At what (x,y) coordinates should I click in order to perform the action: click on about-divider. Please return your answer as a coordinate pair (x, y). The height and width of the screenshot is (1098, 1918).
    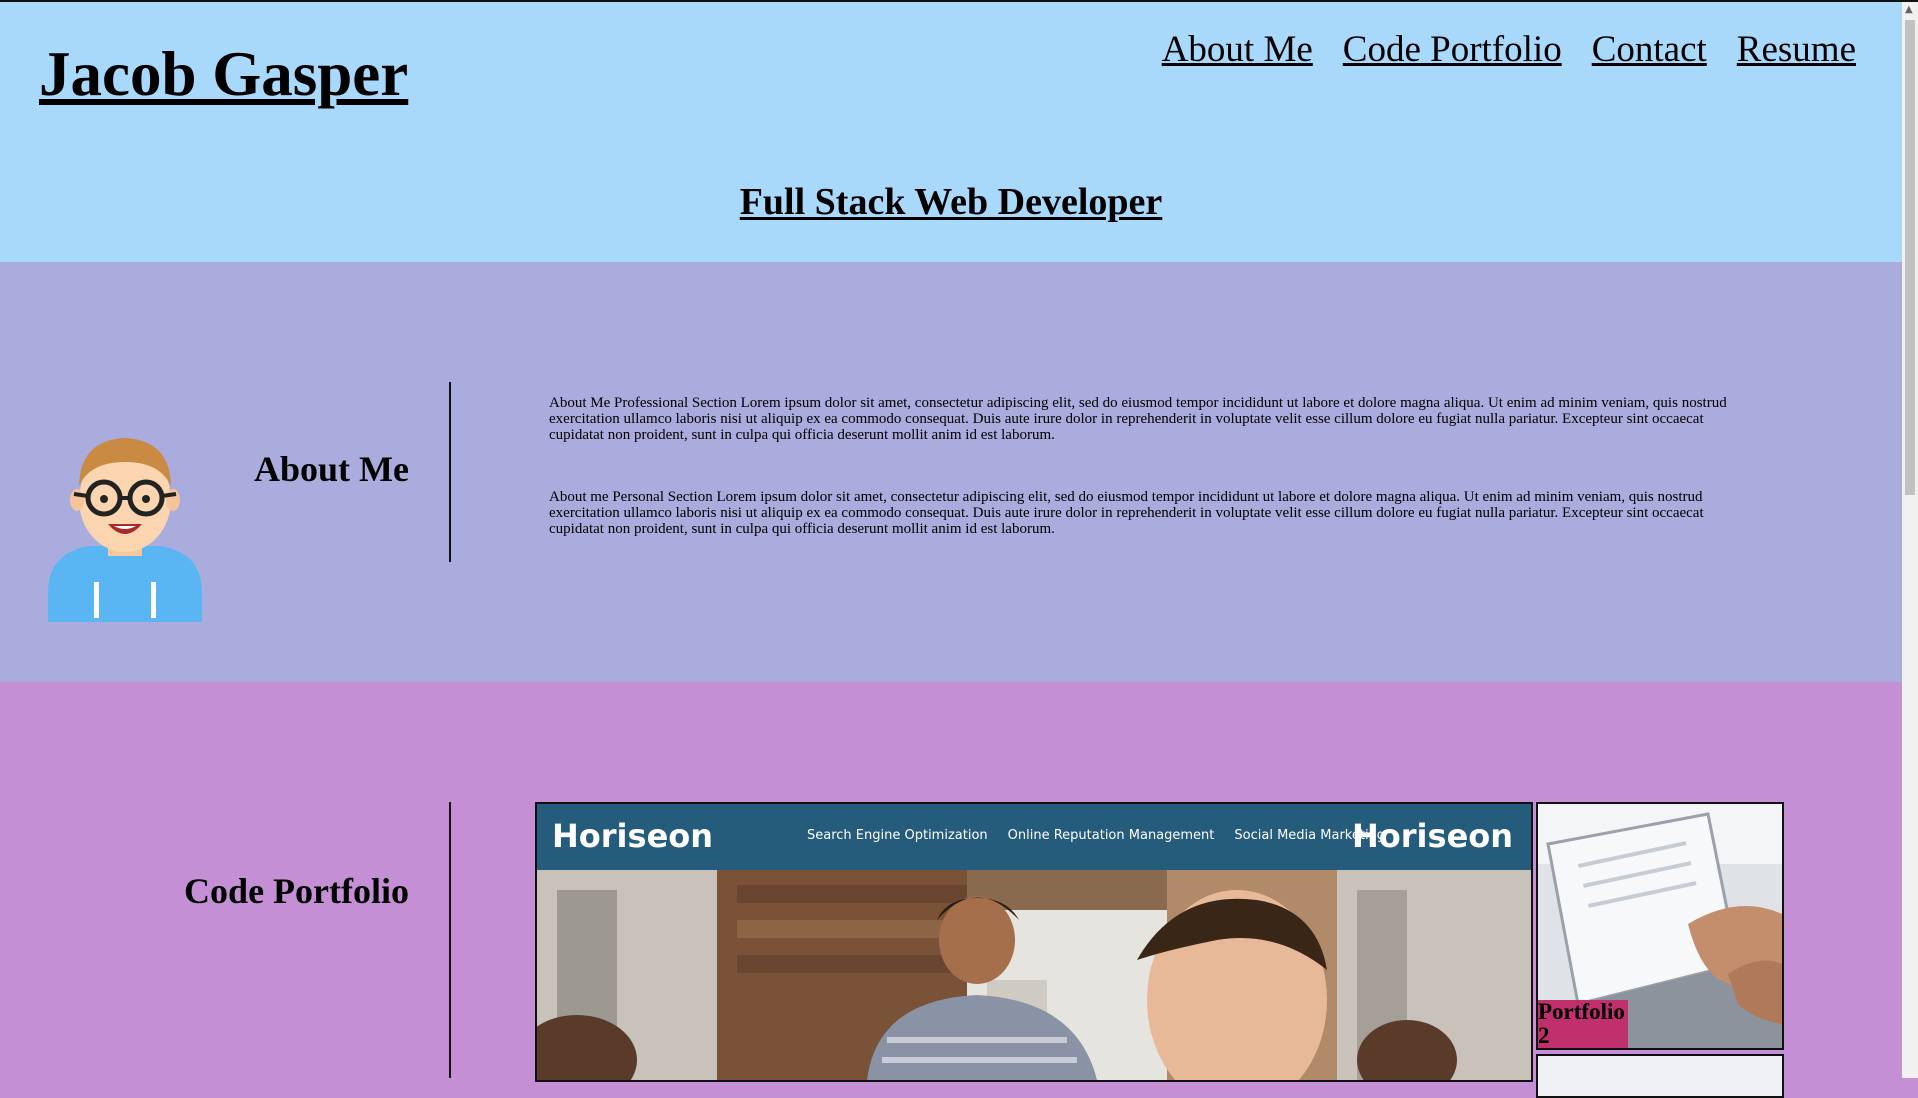
    Looking at the image, I should click on (450, 472).